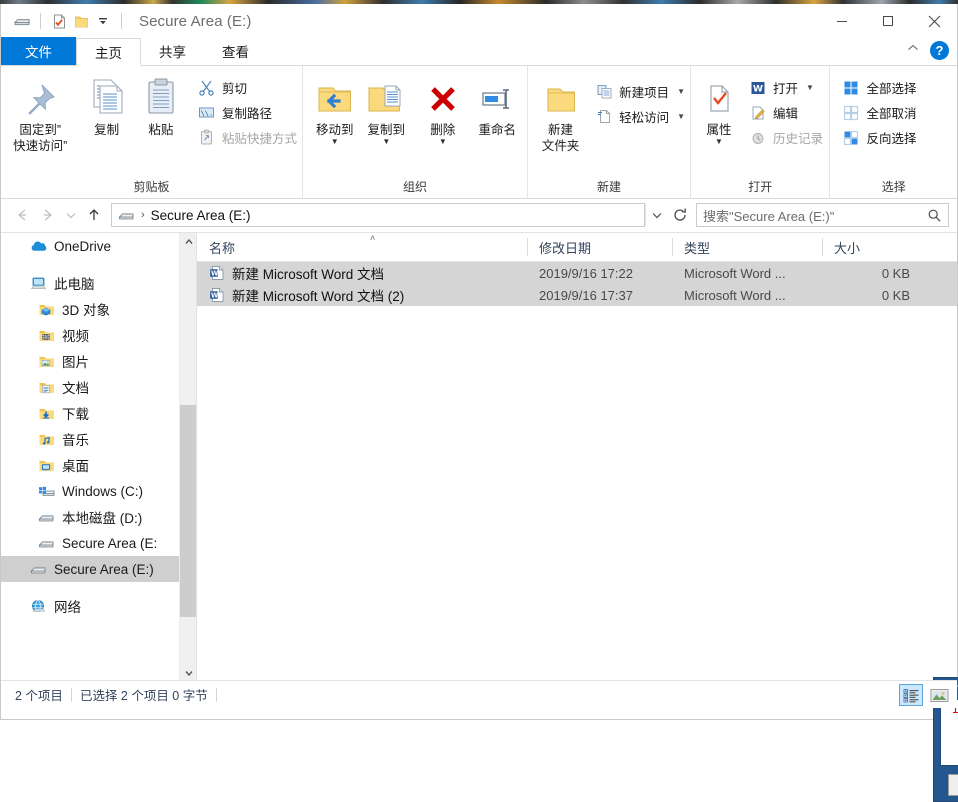 This screenshot has height=802, width=958. Describe the element at coordinates (335, 109) in the screenshot. I see `move-to-button: 移动到 ▼` at that location.